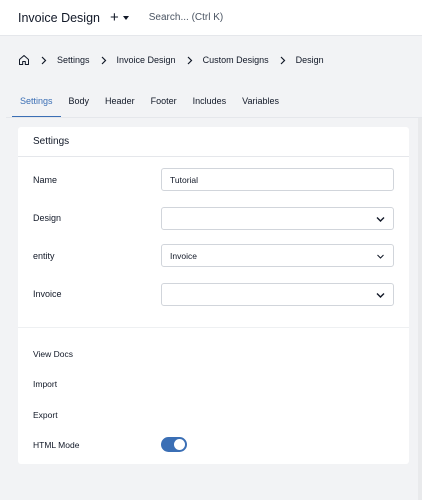 The image size is (422, 500). I want to click on tab-includes: Includes, so click(210, 103).